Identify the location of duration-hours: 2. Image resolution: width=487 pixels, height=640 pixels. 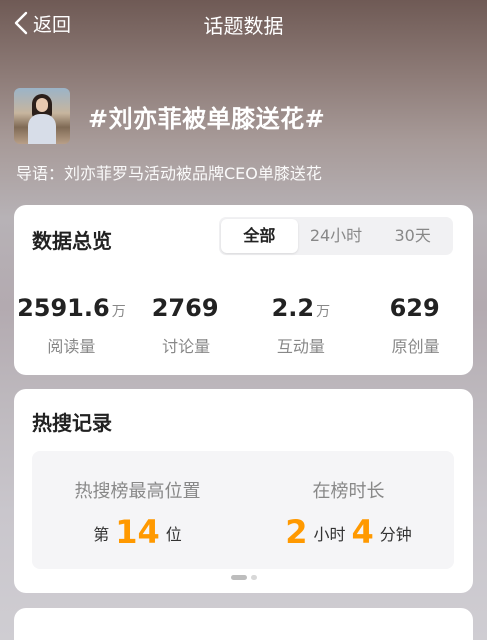
(296, 532).